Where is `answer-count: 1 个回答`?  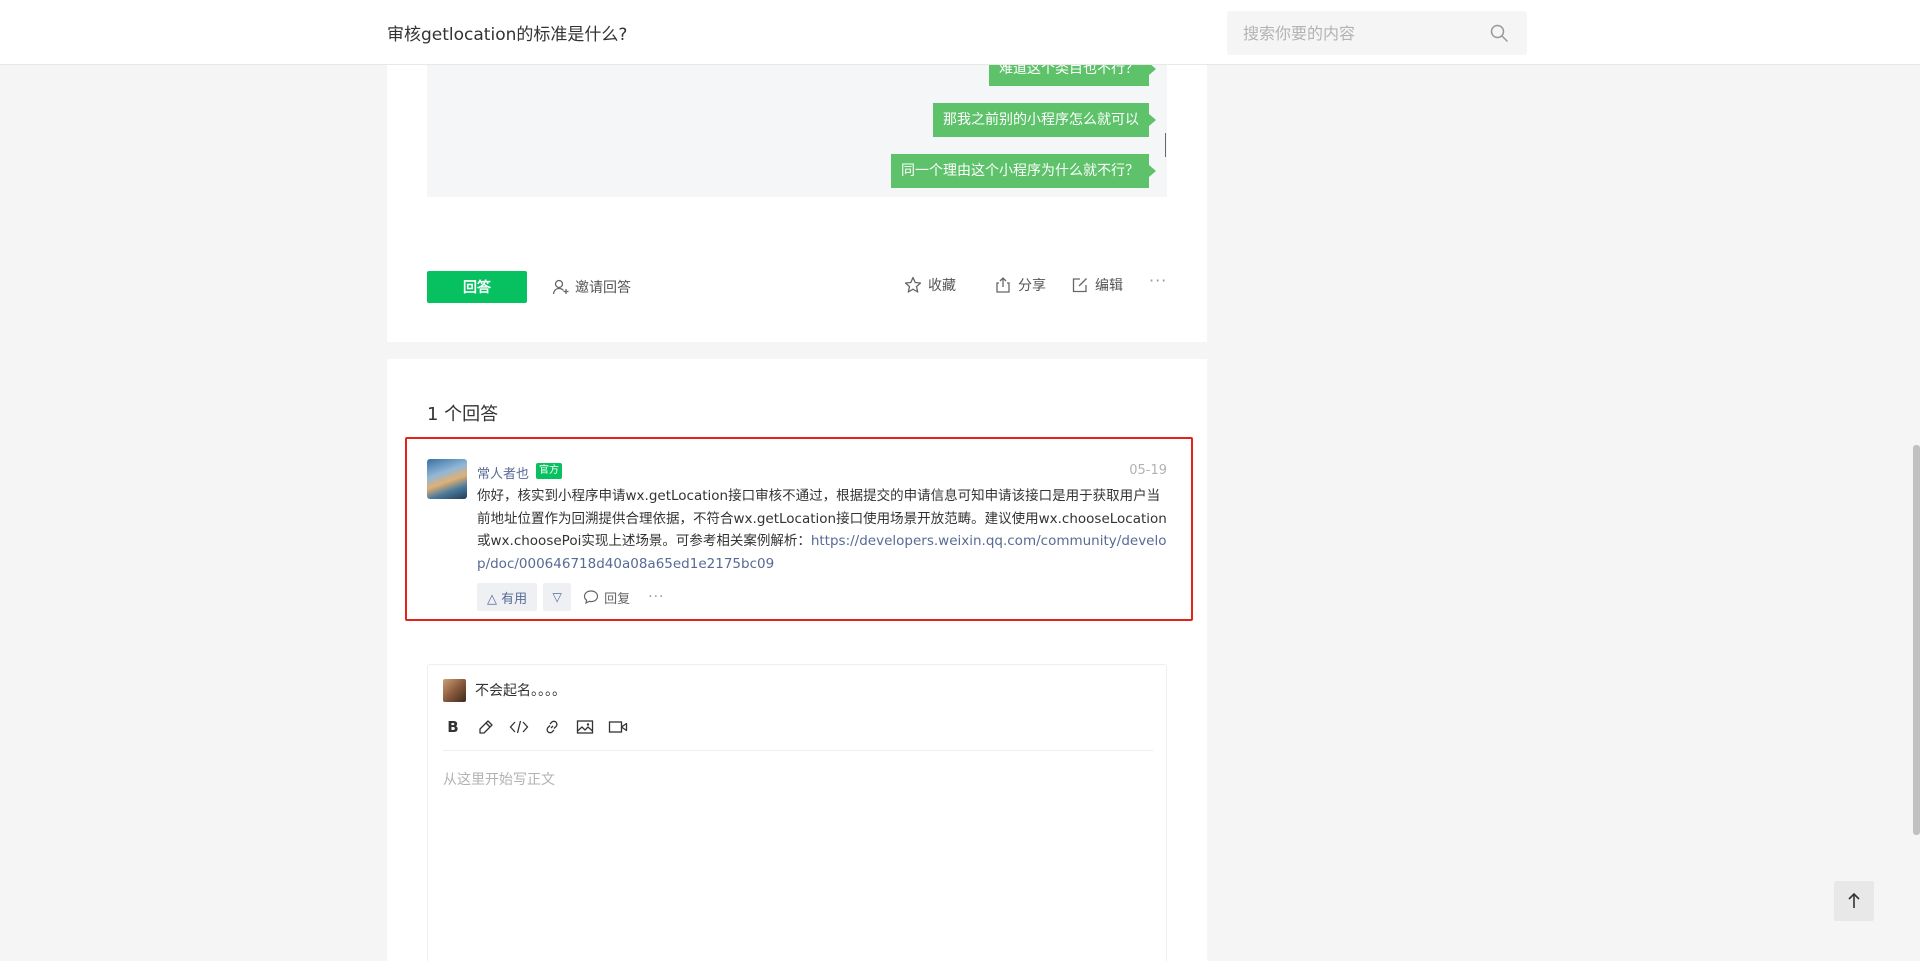
answer-count: 1 个回答 is located at coordinates (463, 414).